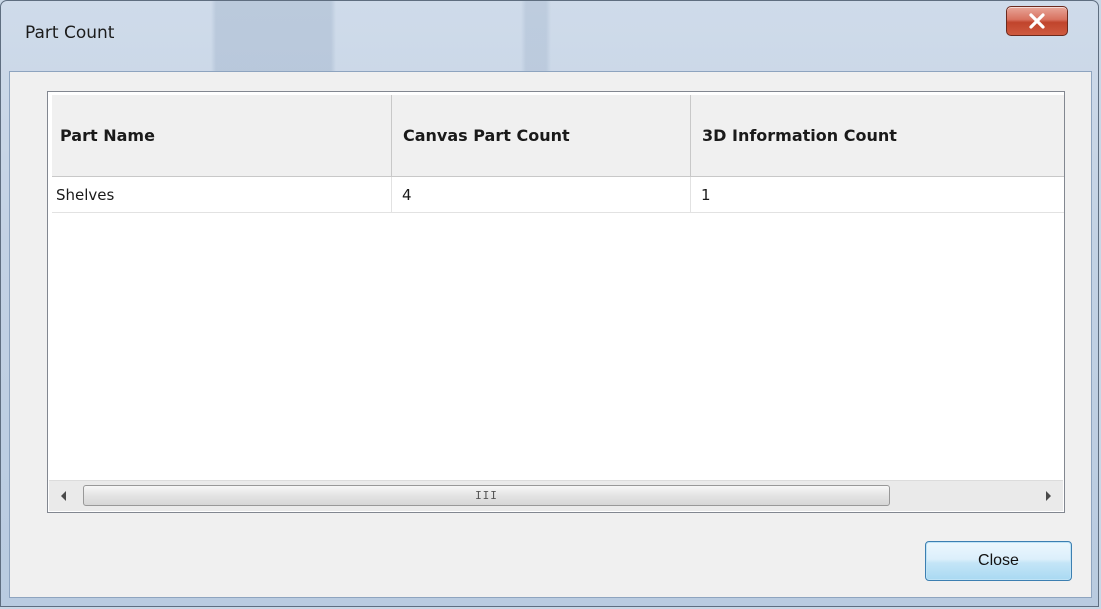  What do you see at coordinates (541, 136) in the screenshot?
I see `column-header-canvas-part-count: Canvas Part Count` at bounding box center [541, 136].